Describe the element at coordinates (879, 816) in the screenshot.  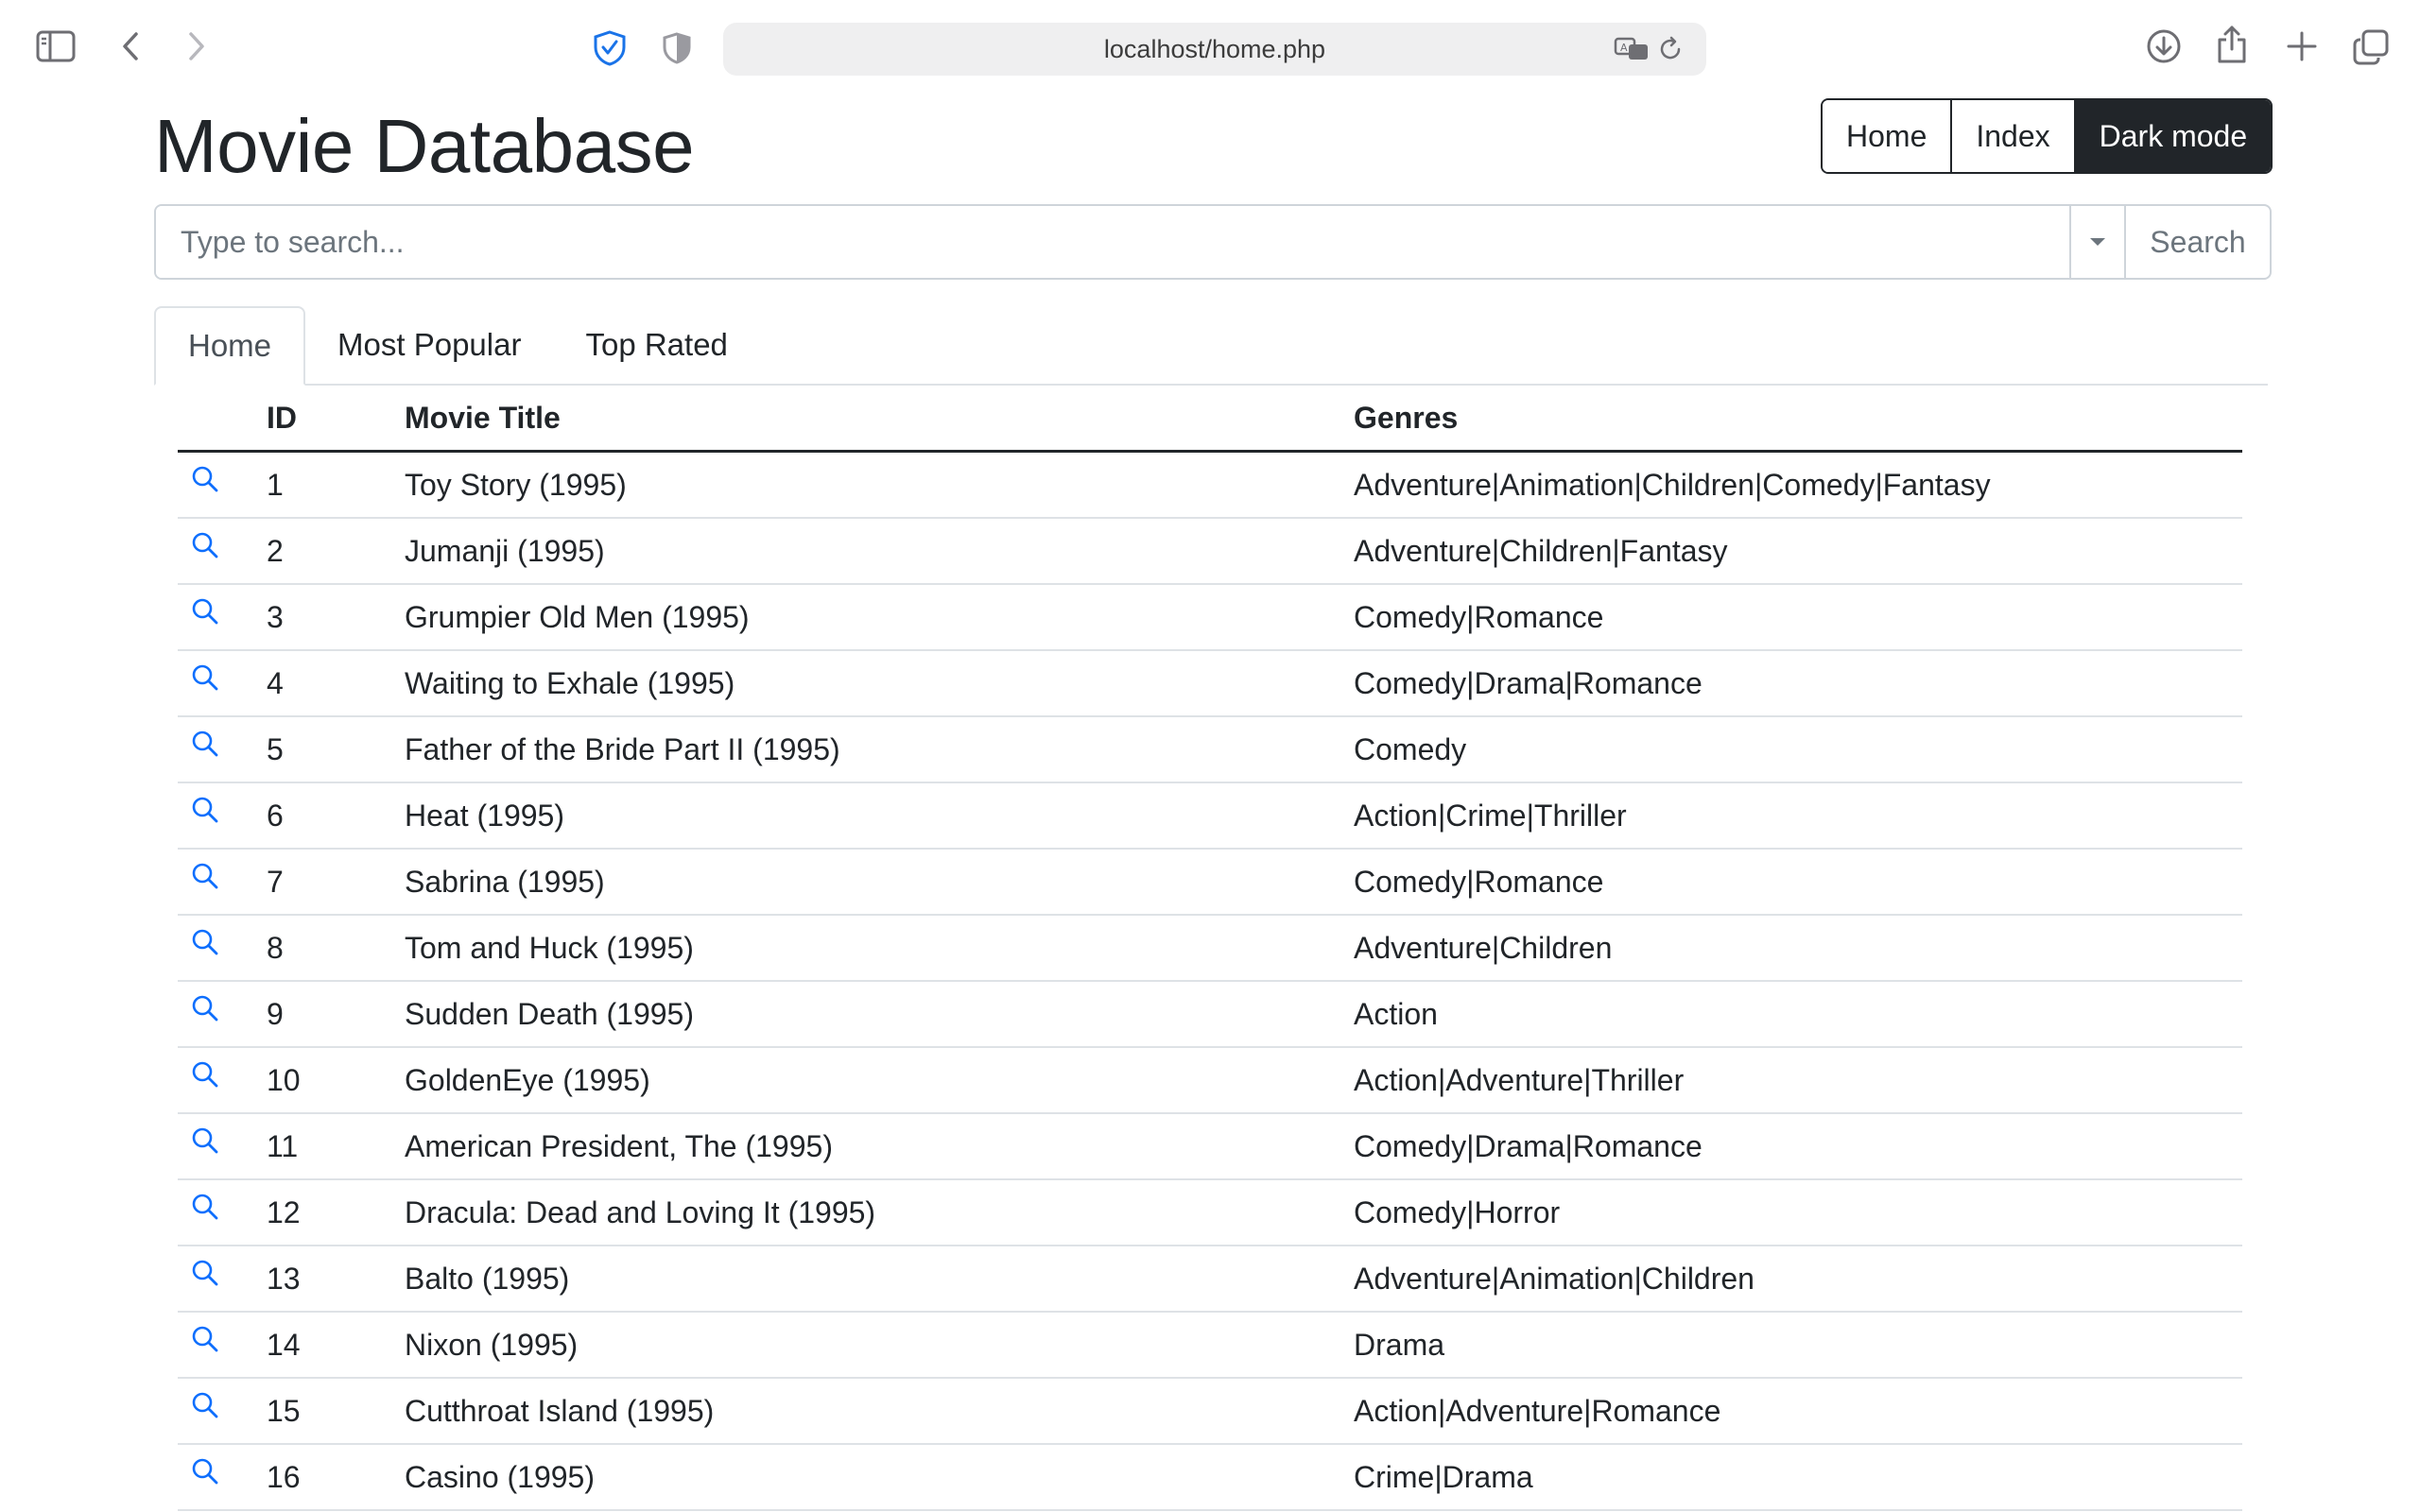
I see `movie-title: Heat (1995)` at that location.